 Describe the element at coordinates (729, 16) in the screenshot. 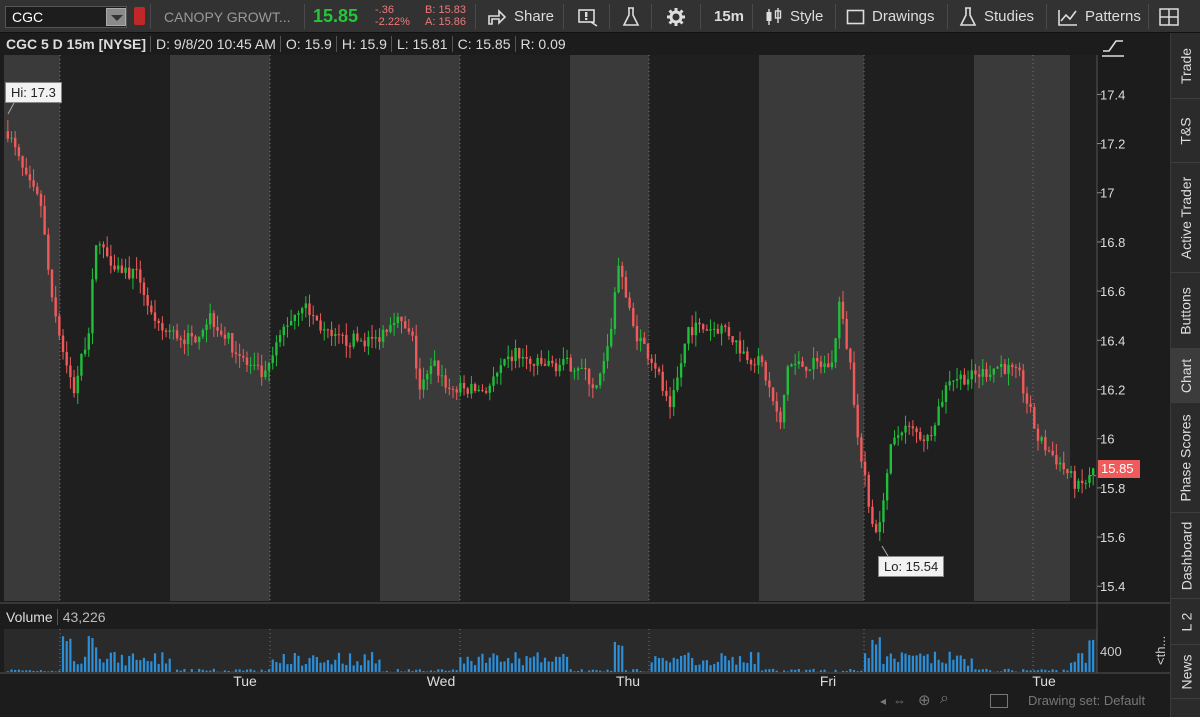

I see `interval-selector: 15m` at that location.